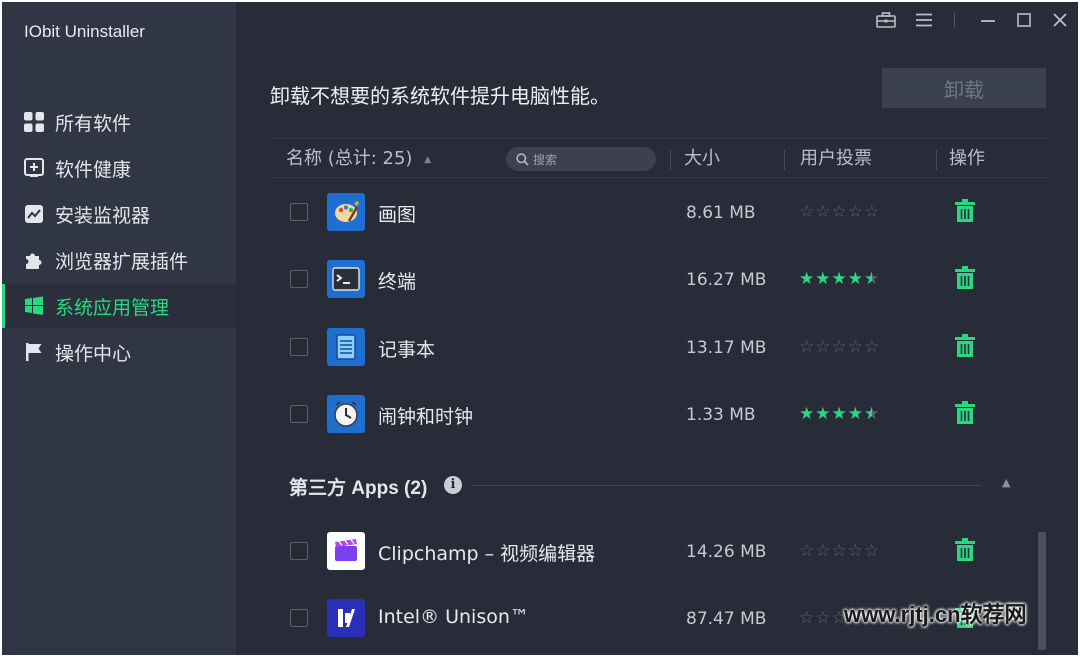  Describe the element at coordinates (34, 306) in the screenshot. I see `windows-icon` at that location.